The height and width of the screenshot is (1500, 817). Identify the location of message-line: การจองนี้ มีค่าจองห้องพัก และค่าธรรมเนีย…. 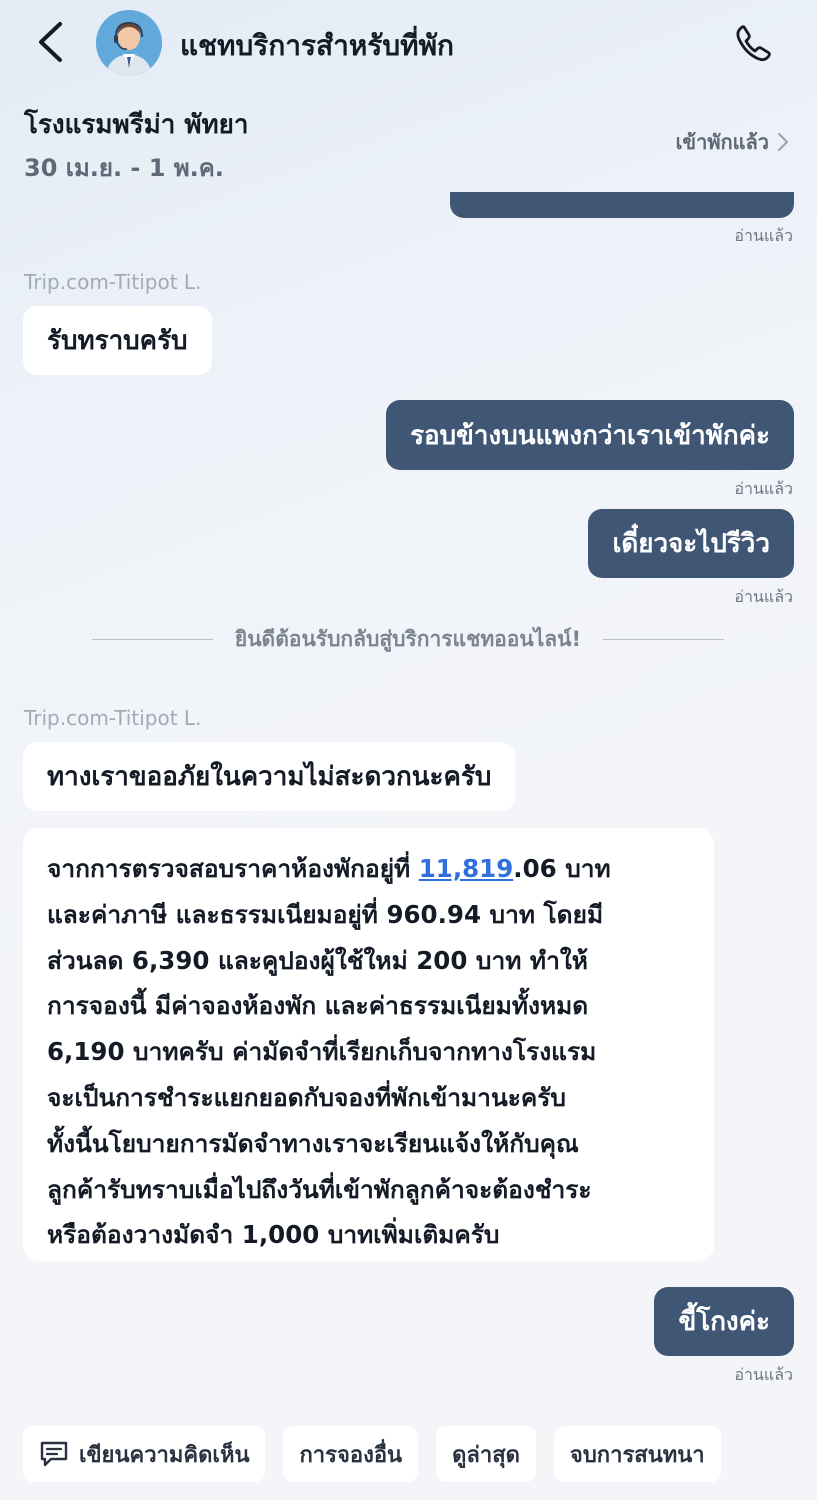
(318, 1006).